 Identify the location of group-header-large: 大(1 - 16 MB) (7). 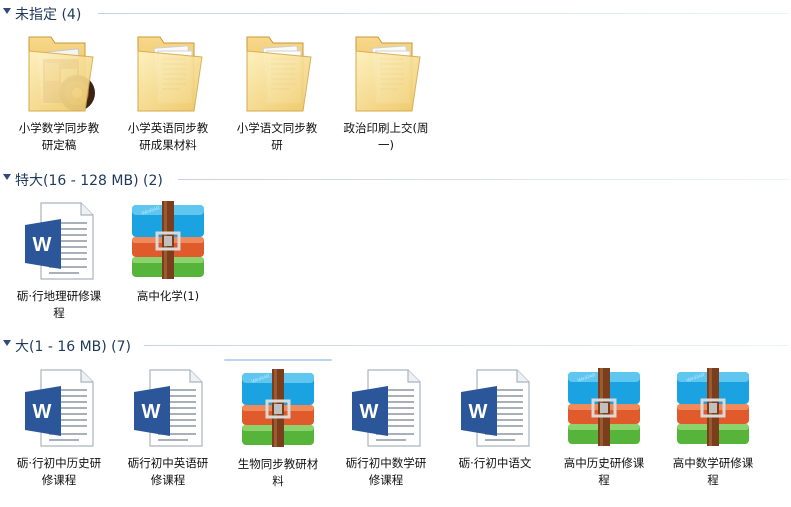
(395, 345).